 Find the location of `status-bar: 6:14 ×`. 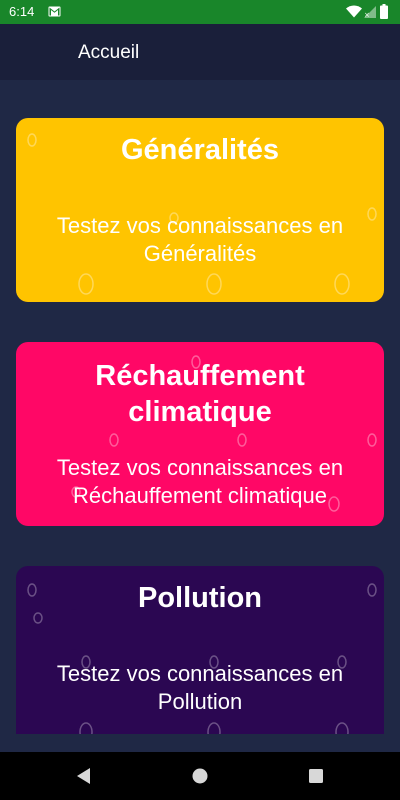

status-bar: 6:14 × is located at coordinates (200, 12).